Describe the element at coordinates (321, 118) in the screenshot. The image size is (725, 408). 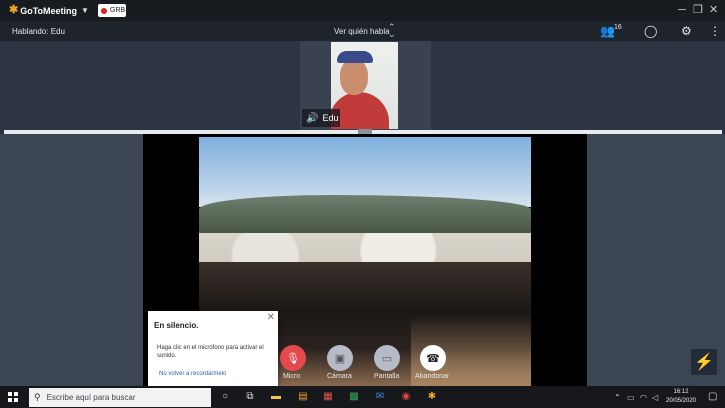
I see `webcam-name-label: 🔊 Edu` at that location.